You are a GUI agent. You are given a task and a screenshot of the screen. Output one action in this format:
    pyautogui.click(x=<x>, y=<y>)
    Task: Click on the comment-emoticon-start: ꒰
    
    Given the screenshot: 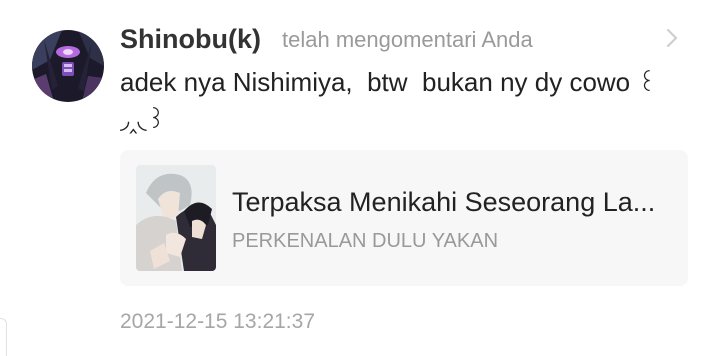 What is the action you would take?
    pyautogui.click(x=647, y=83)
    